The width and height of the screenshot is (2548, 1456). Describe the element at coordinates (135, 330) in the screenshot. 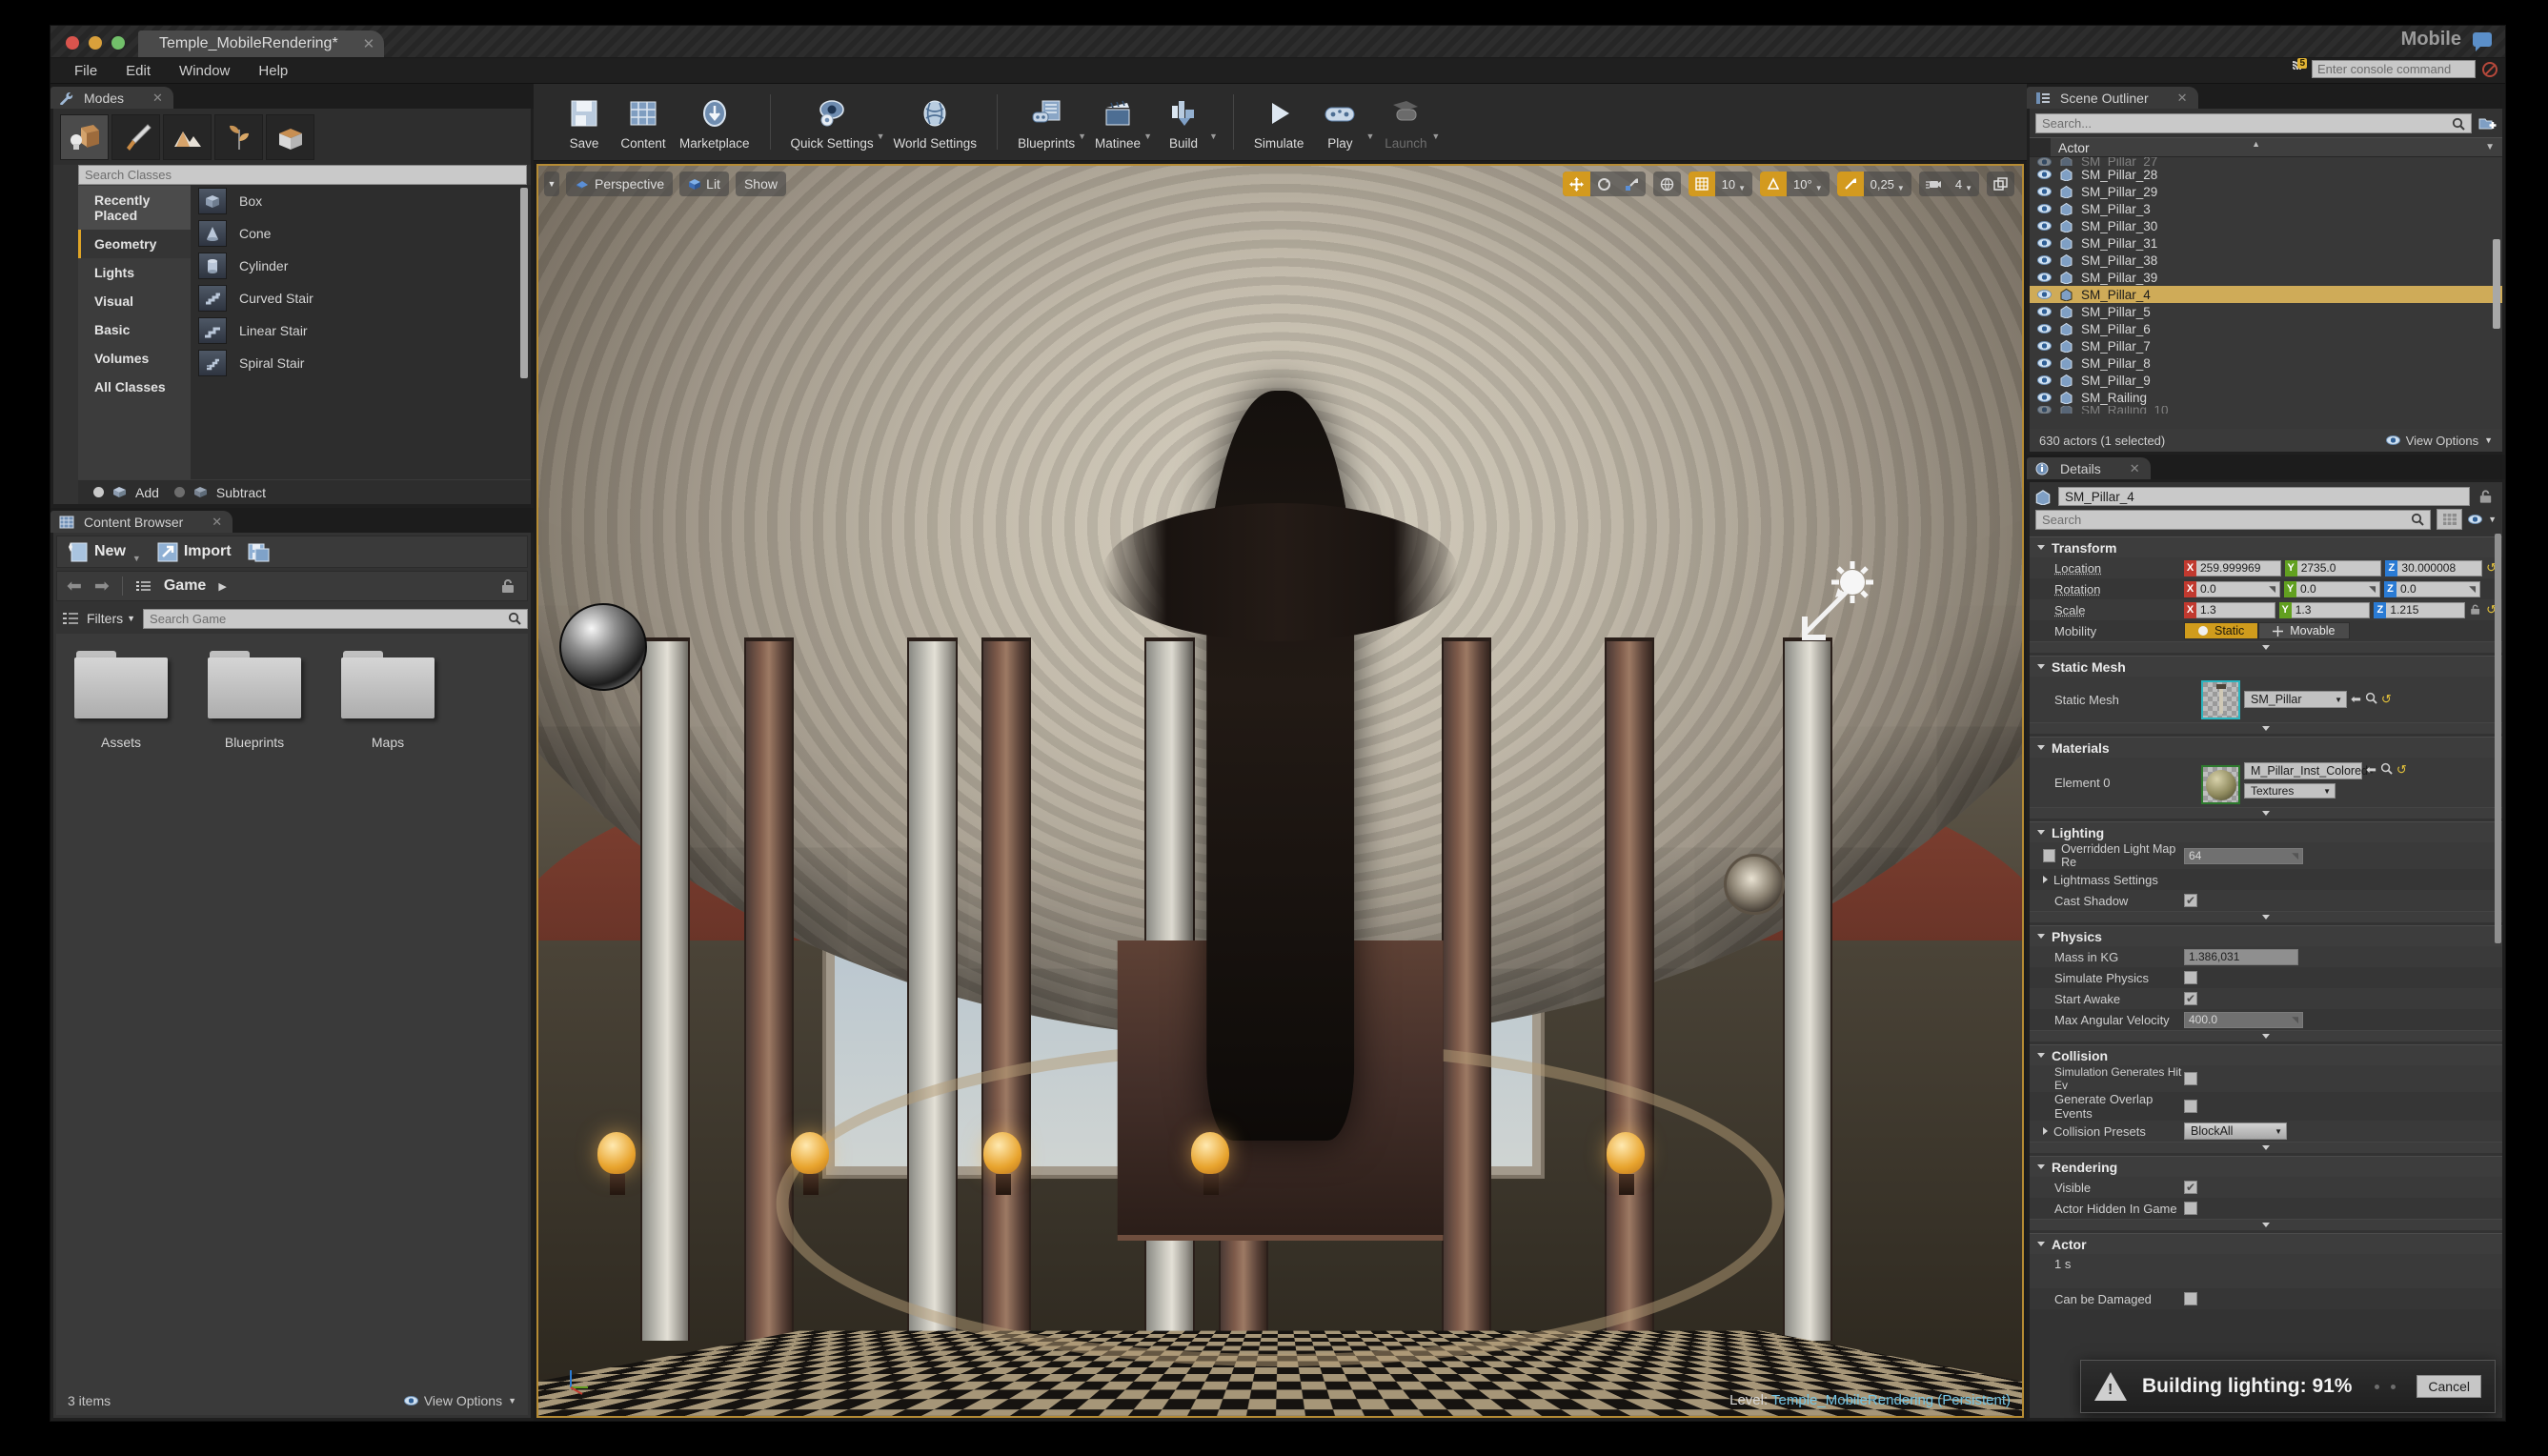

I see `category-basic: Basic` at that location.